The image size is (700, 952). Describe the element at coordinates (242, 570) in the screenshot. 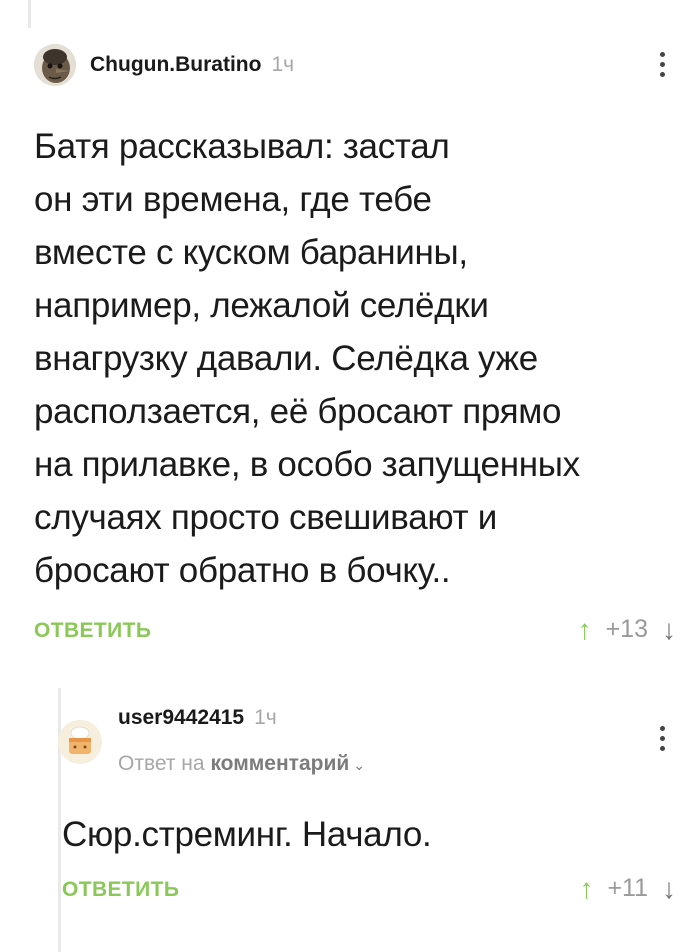

I see `comment-text-line: бросают обратно в бочку..` at that location.